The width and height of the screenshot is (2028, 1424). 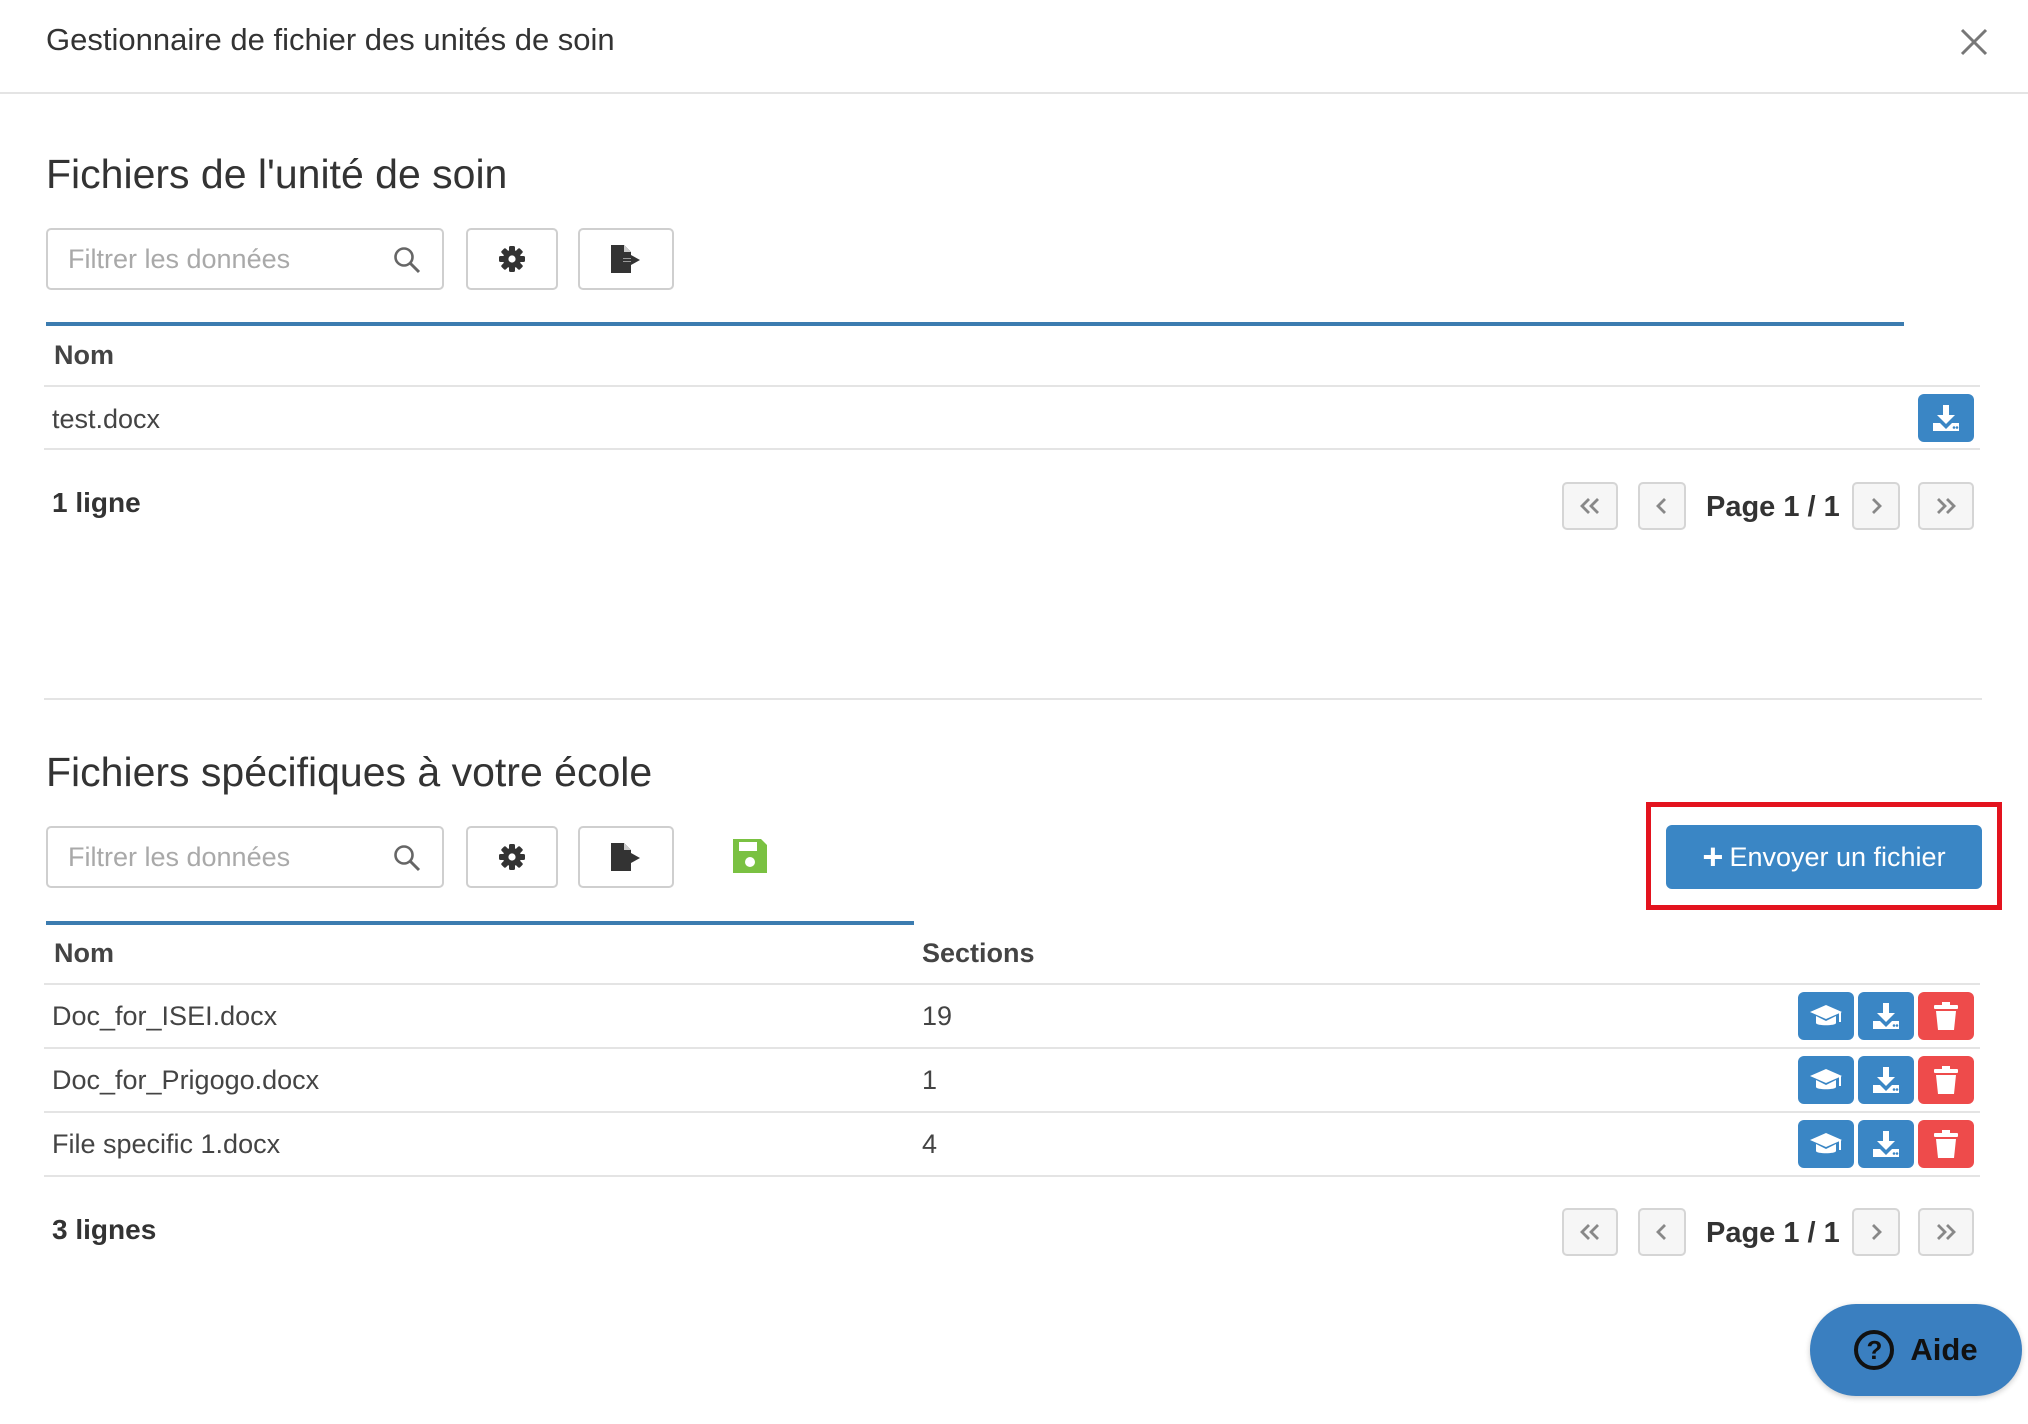 I want to click on school-files-last-page-button, so click(x=1946, y=1232).